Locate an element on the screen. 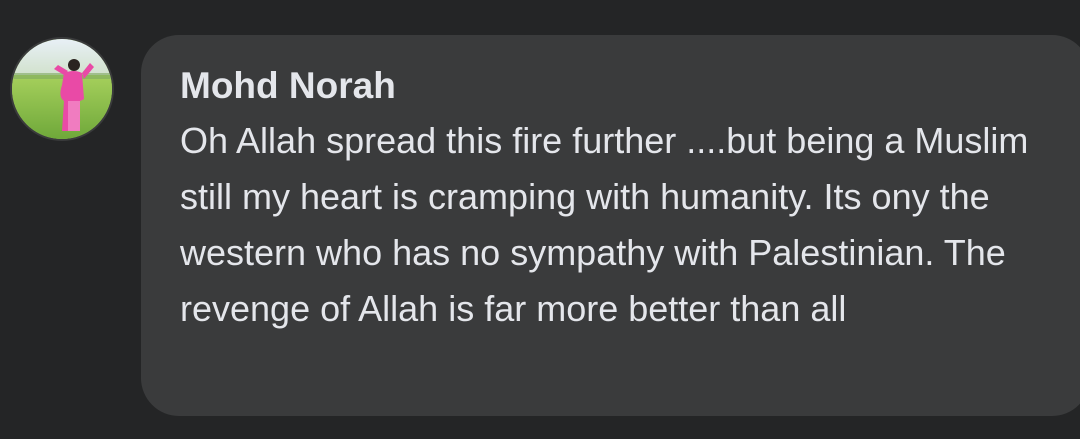  profile-photo-icon is located at coordinates (62, 89).